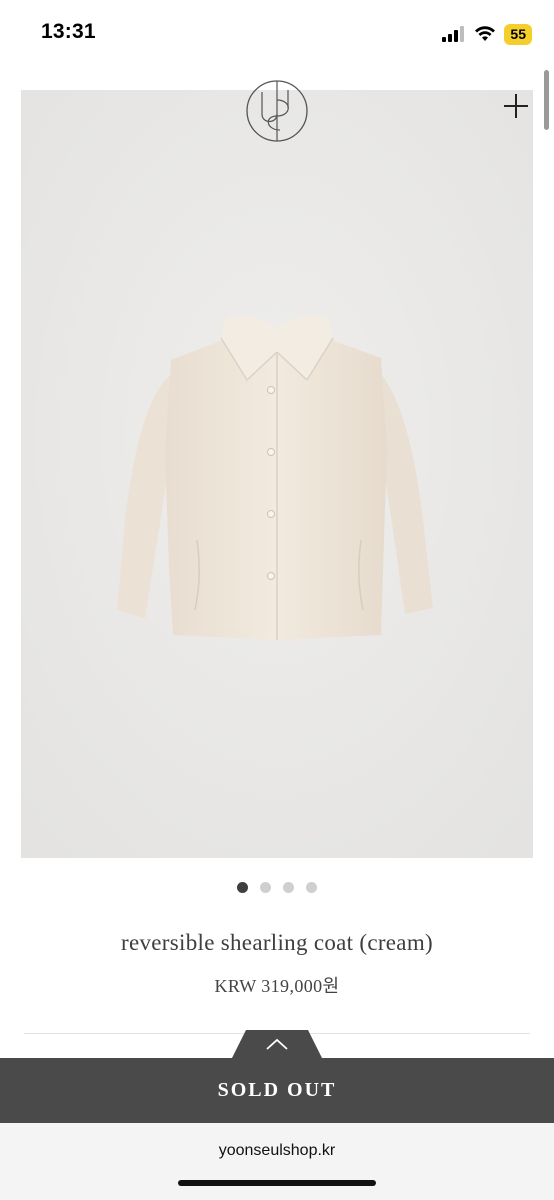 The width and height of the screenshot is (554, 1200). Describe the element at coordinates (277, 35) in the screenshot. I see `status-bar: 13:31 55` at that location.